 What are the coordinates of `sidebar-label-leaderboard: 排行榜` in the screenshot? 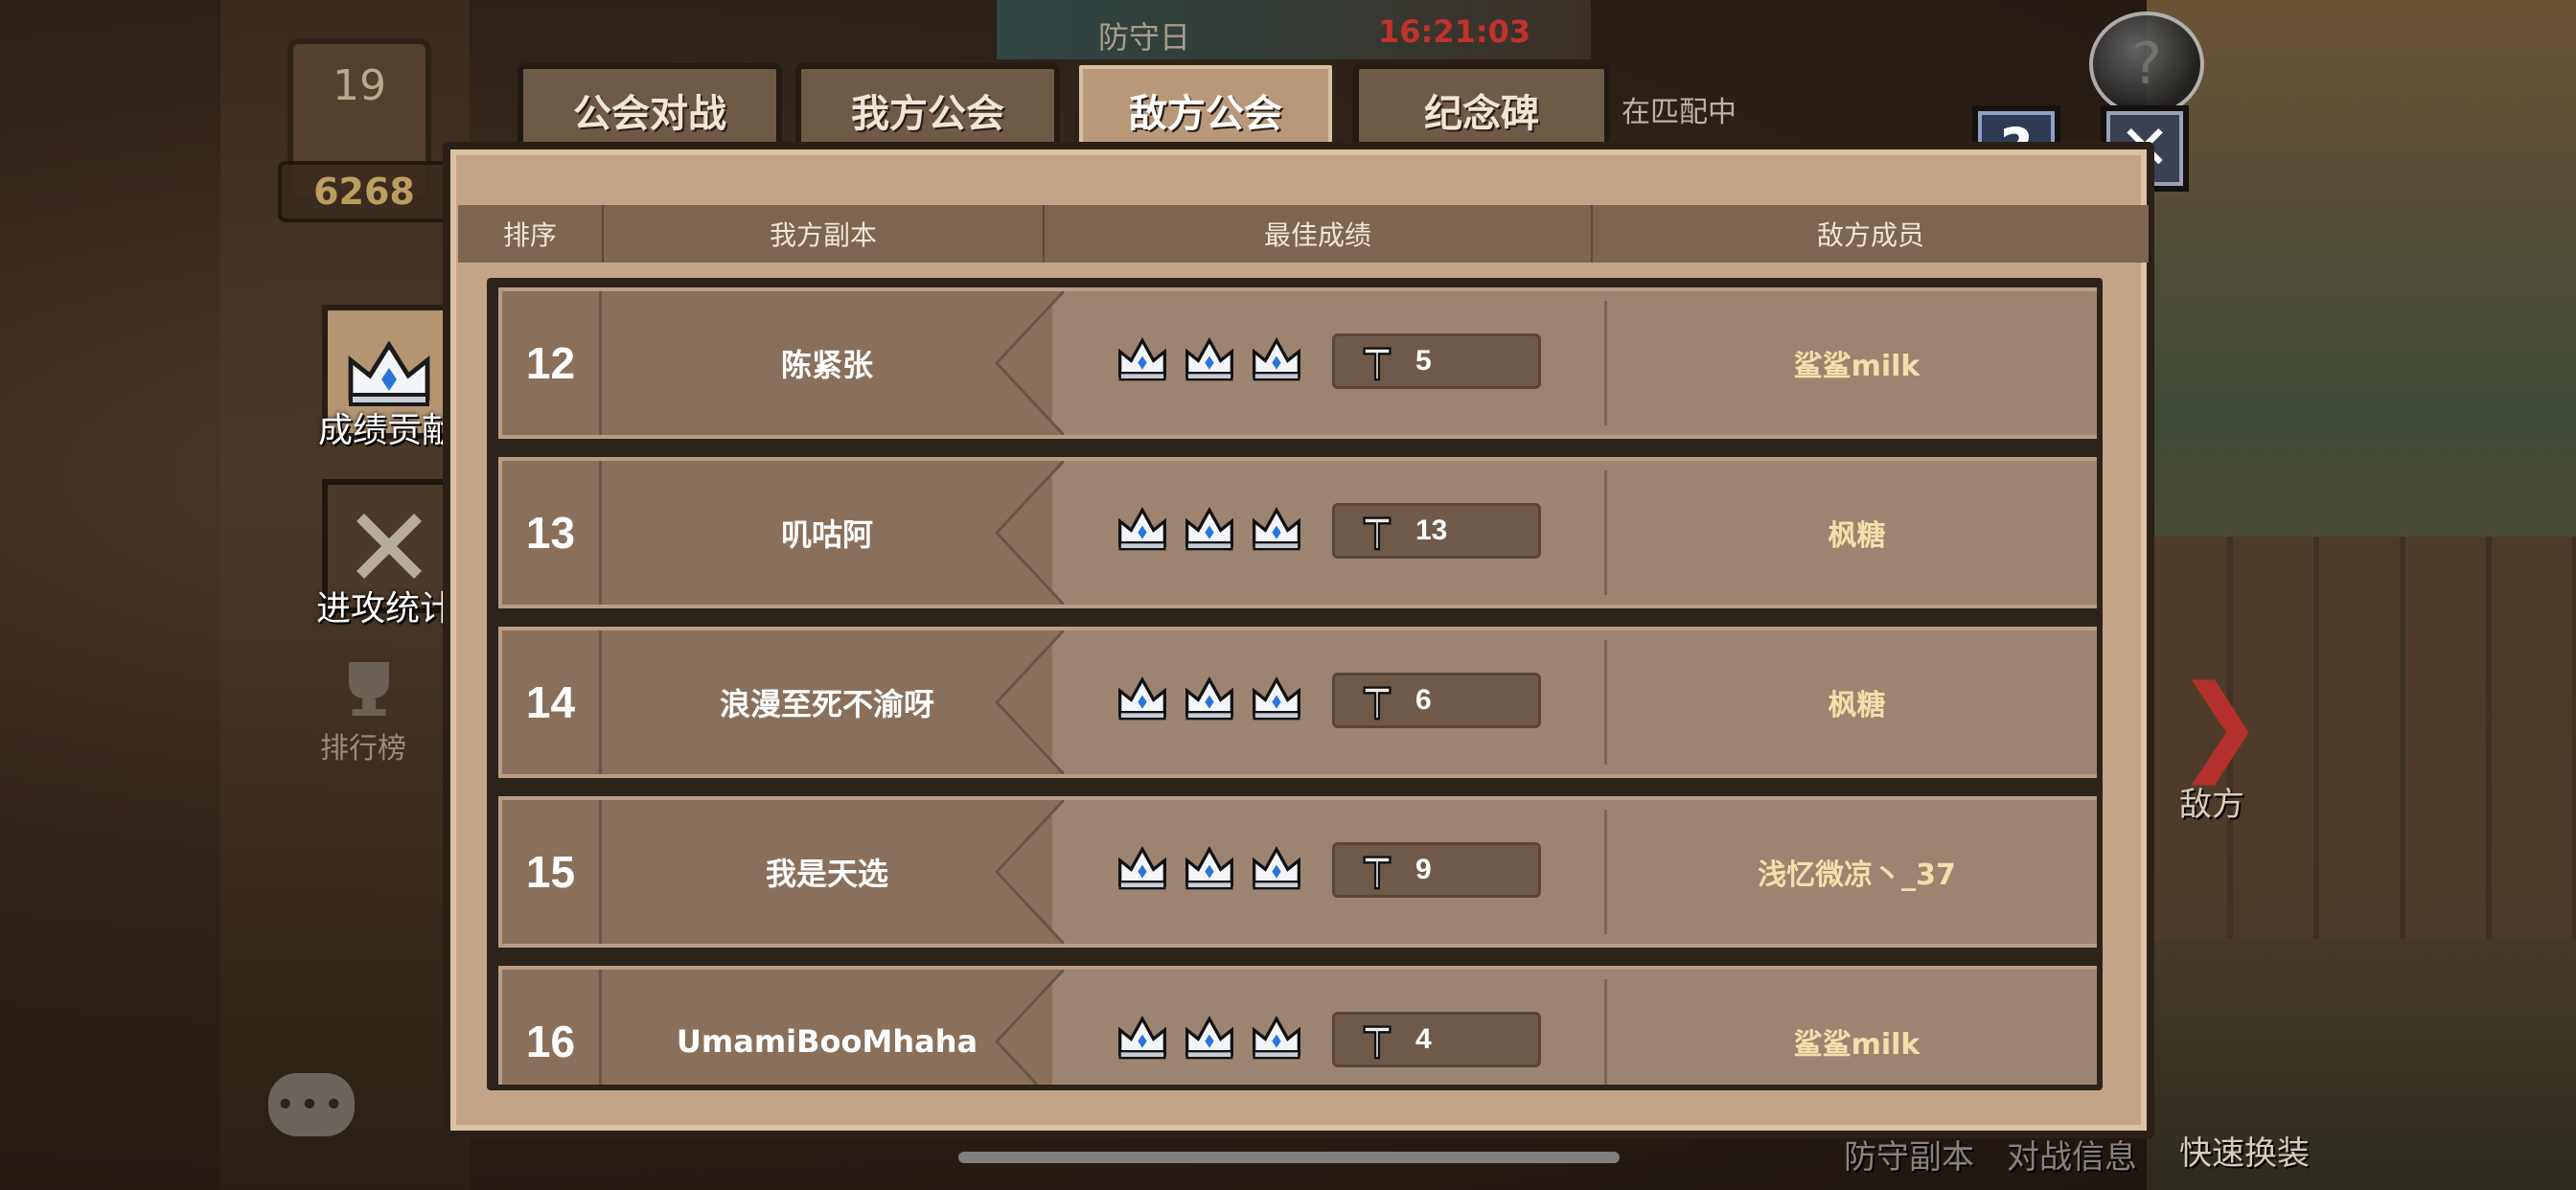 It's located at (363, 749).